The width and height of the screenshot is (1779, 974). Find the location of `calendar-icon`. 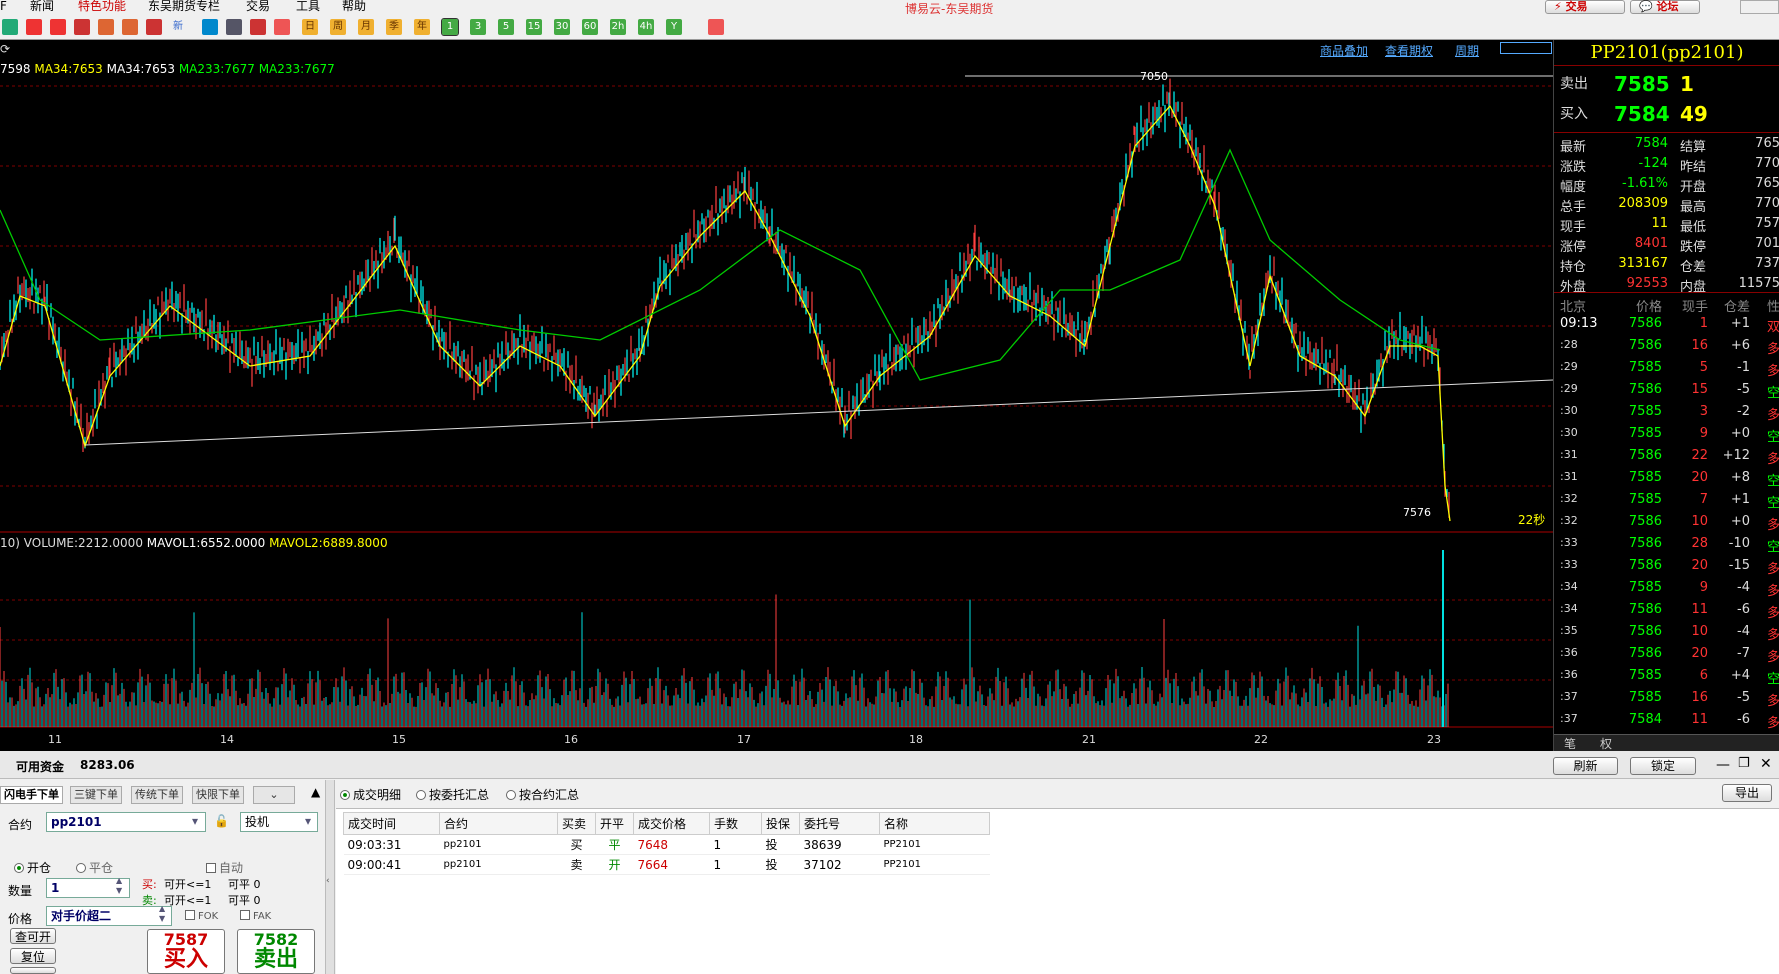

calendar-icon is located at coordinates (716, 27).